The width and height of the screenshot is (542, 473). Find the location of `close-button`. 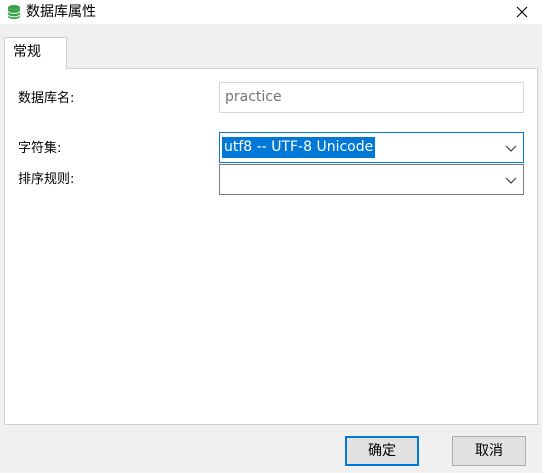

close-button is located at coordinates (522, 12).